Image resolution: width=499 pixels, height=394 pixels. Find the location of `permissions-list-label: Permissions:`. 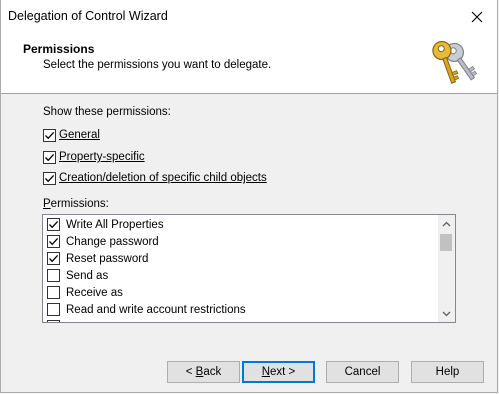

permissions-list-label: Permissions: is located at coordinates (76, 204).